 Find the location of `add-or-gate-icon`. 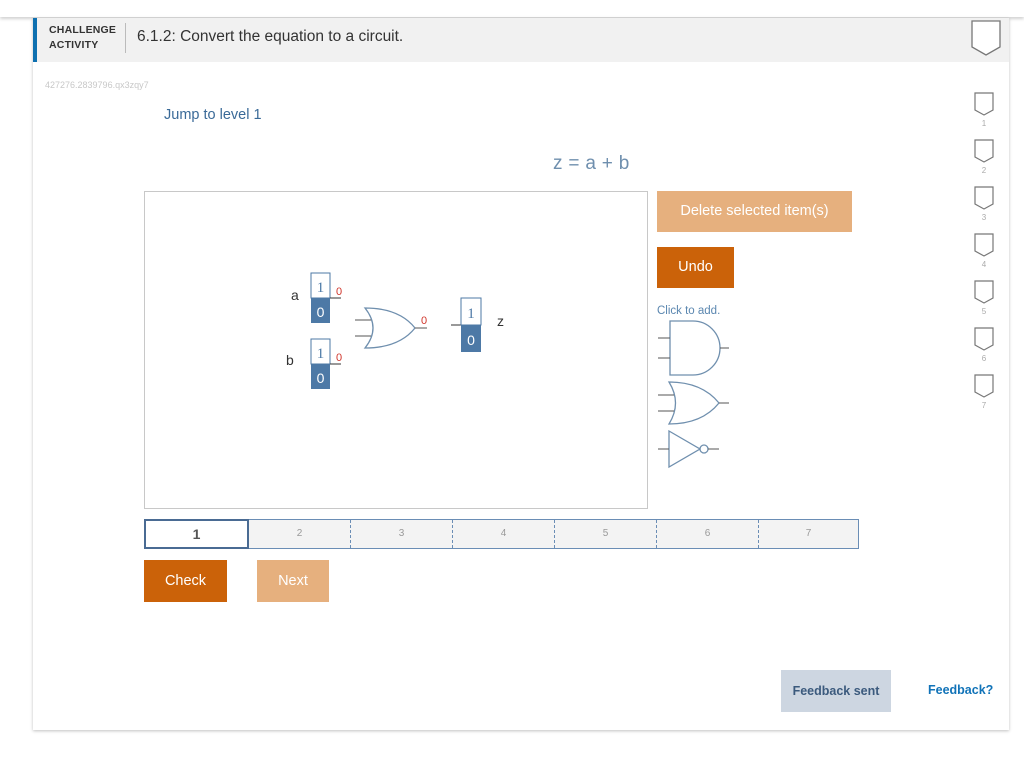

add-or-gate-icon is located at coordinates (694, 406).